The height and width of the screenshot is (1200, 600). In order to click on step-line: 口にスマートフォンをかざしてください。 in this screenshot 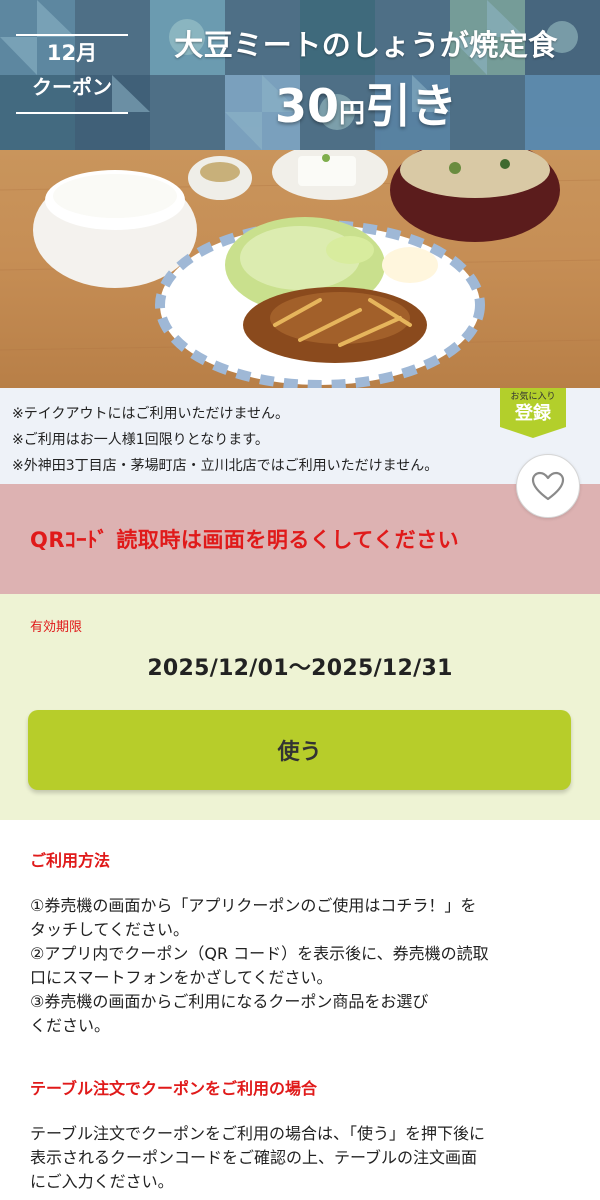, I will do `click(181, 977)`.